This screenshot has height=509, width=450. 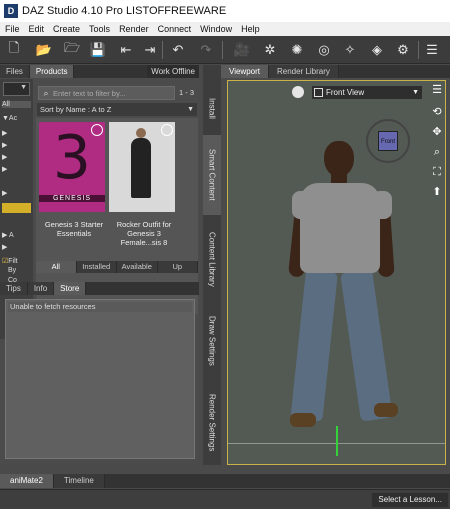 I want to click on save-icon: 💾, so click(x=98, y=50).